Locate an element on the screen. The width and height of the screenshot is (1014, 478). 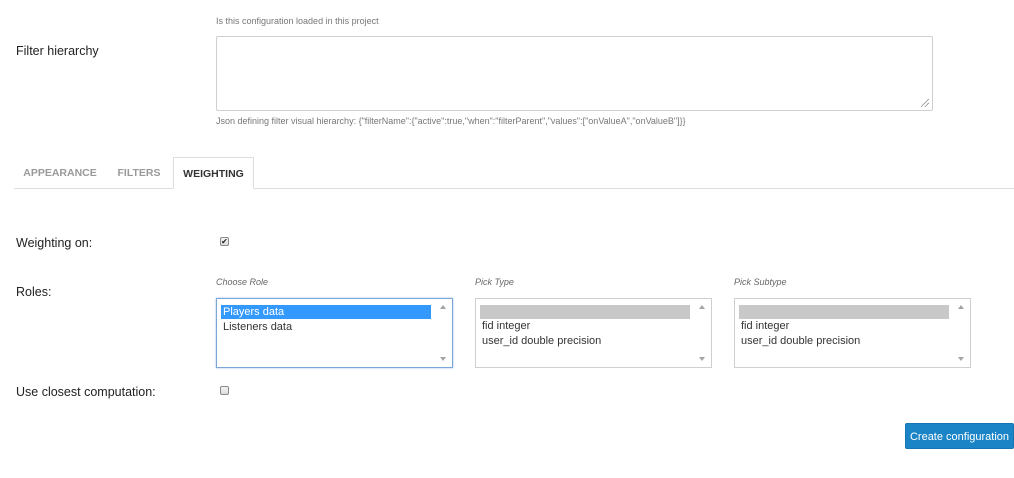
closest-computation-label: Use closest computation: is located at coordinates (86, 392).